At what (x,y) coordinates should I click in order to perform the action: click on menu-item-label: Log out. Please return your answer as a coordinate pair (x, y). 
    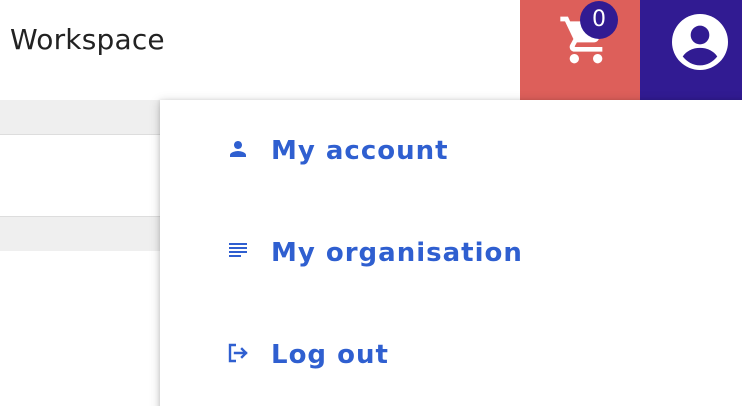
    Looking at the image, I should click on (330, 355).